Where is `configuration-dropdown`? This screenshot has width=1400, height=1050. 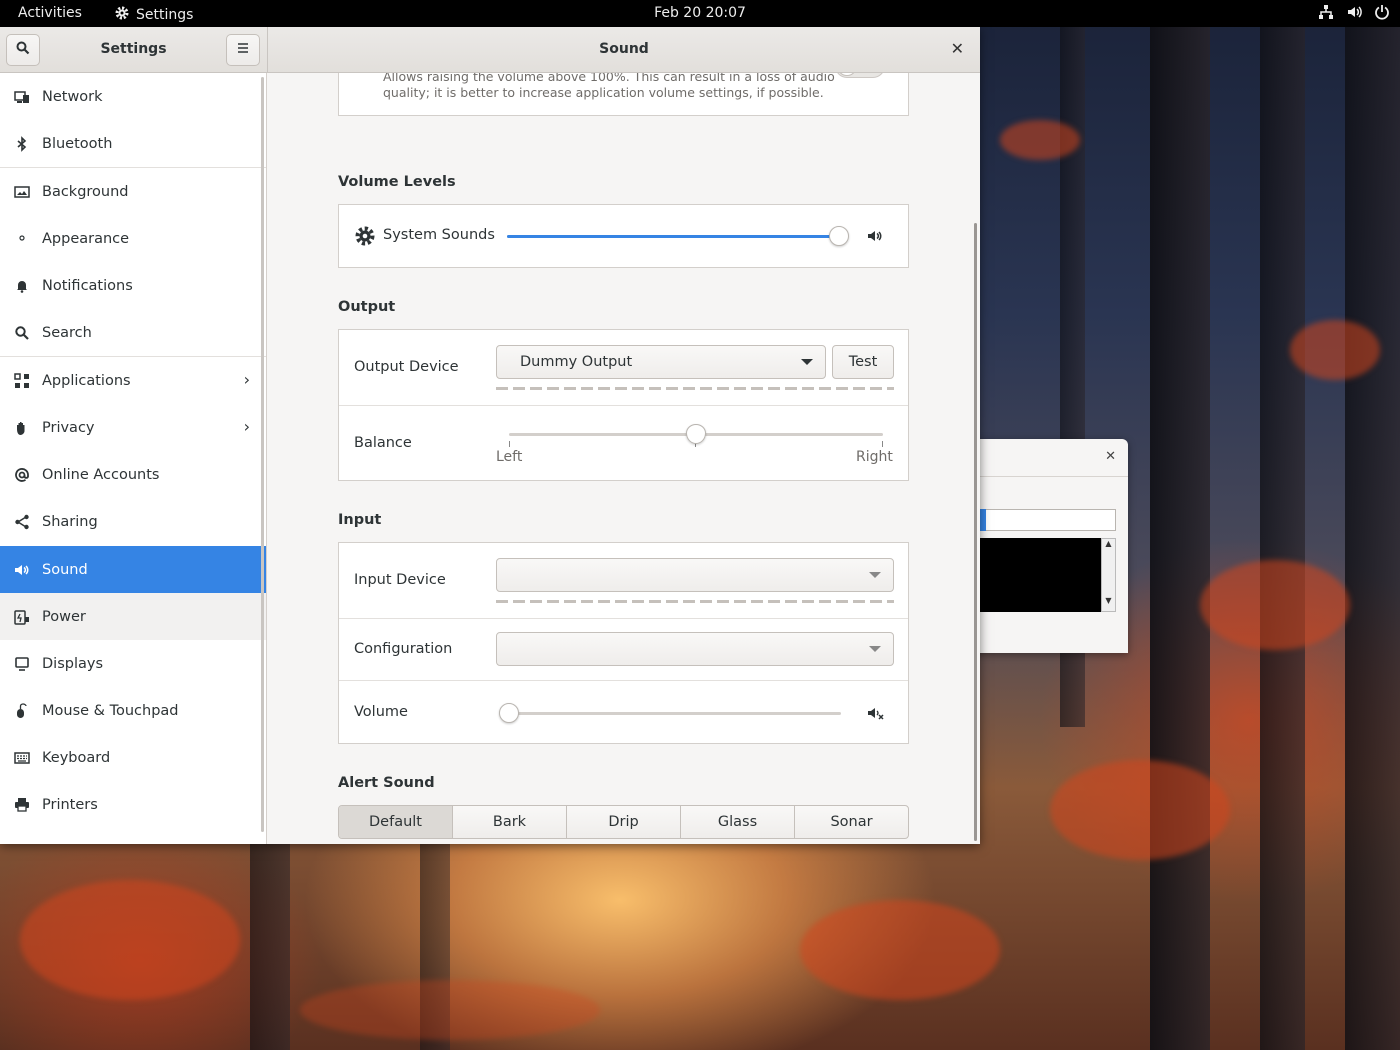 configuration-dropdown is located at coordinates (695, 649).